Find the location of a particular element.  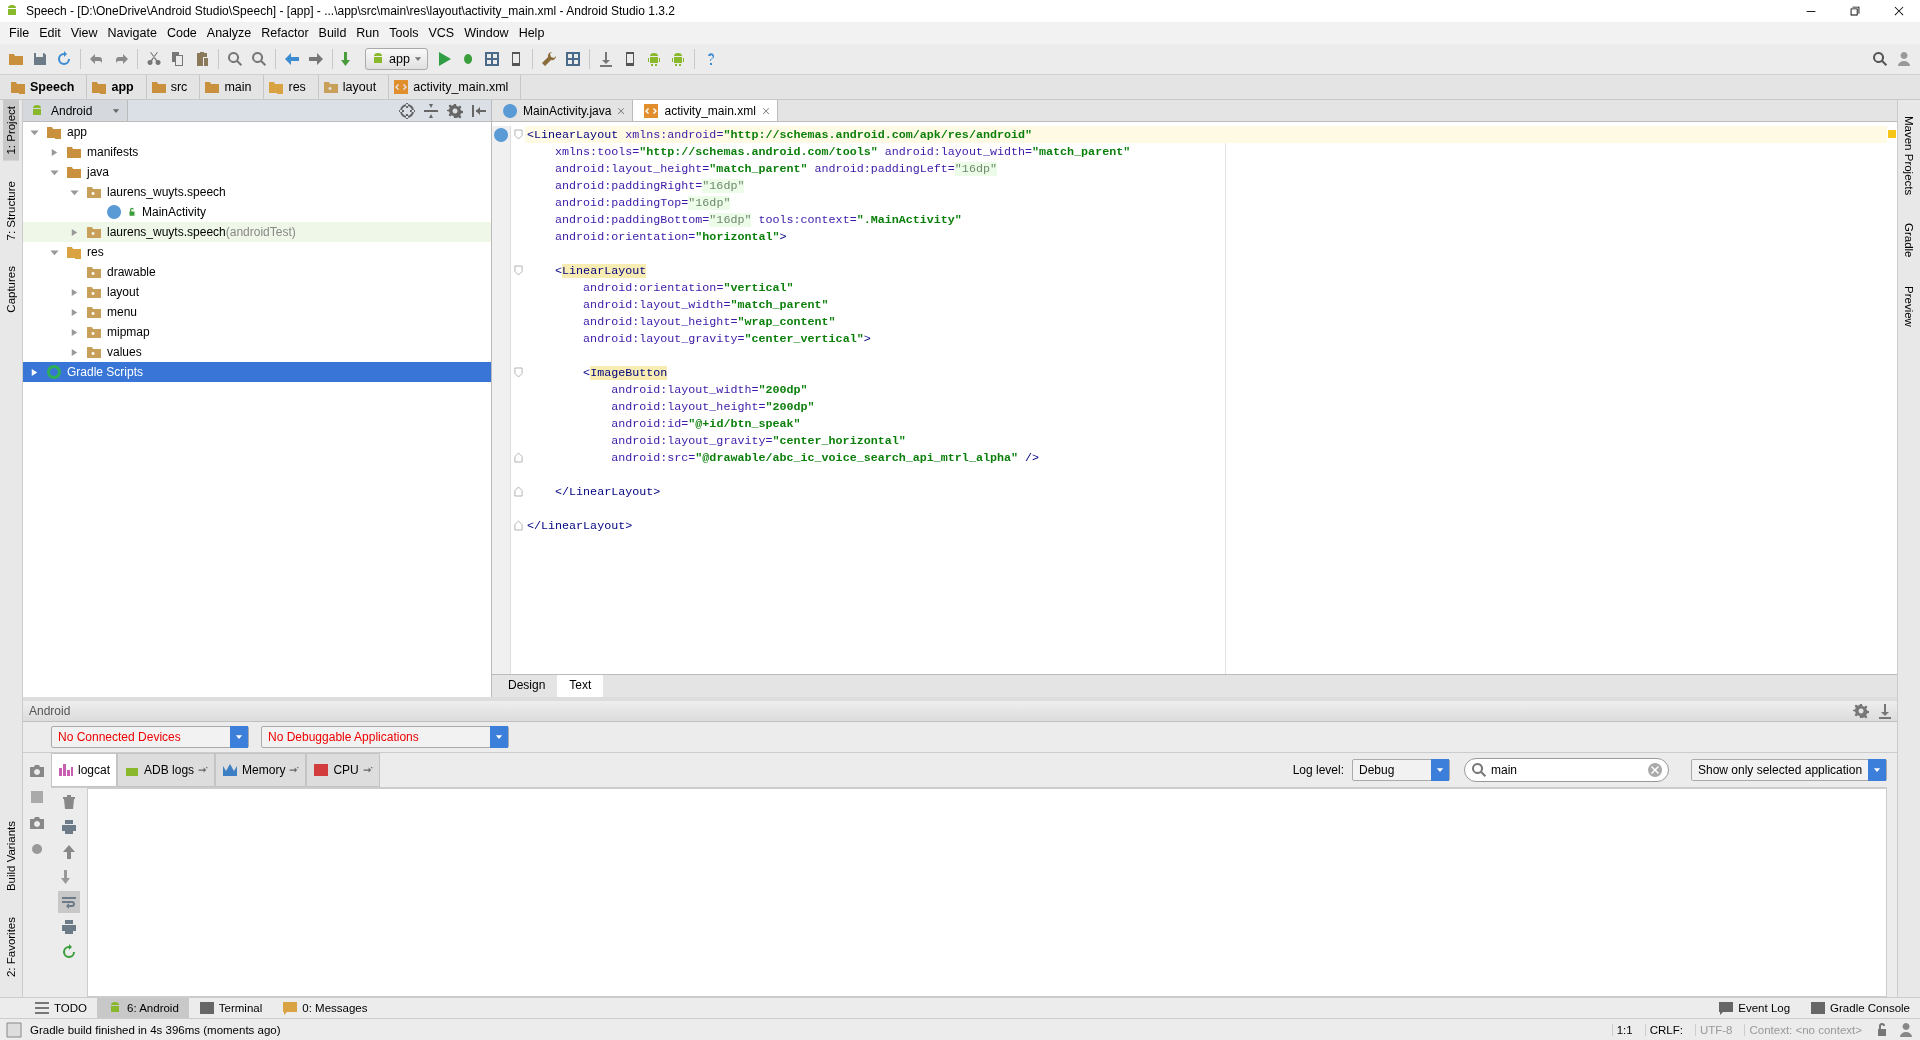

menu-bar-entry: Window is located at coordinates (486, 33).